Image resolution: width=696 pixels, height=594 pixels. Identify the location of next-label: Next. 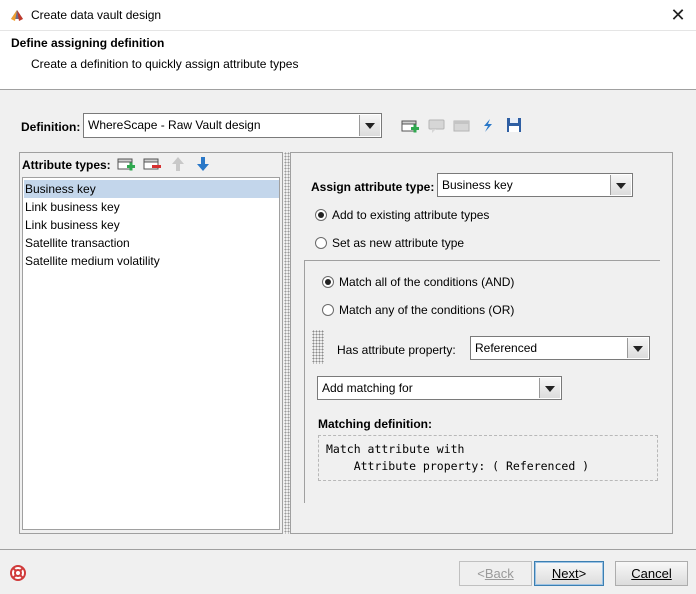
(565, 573).